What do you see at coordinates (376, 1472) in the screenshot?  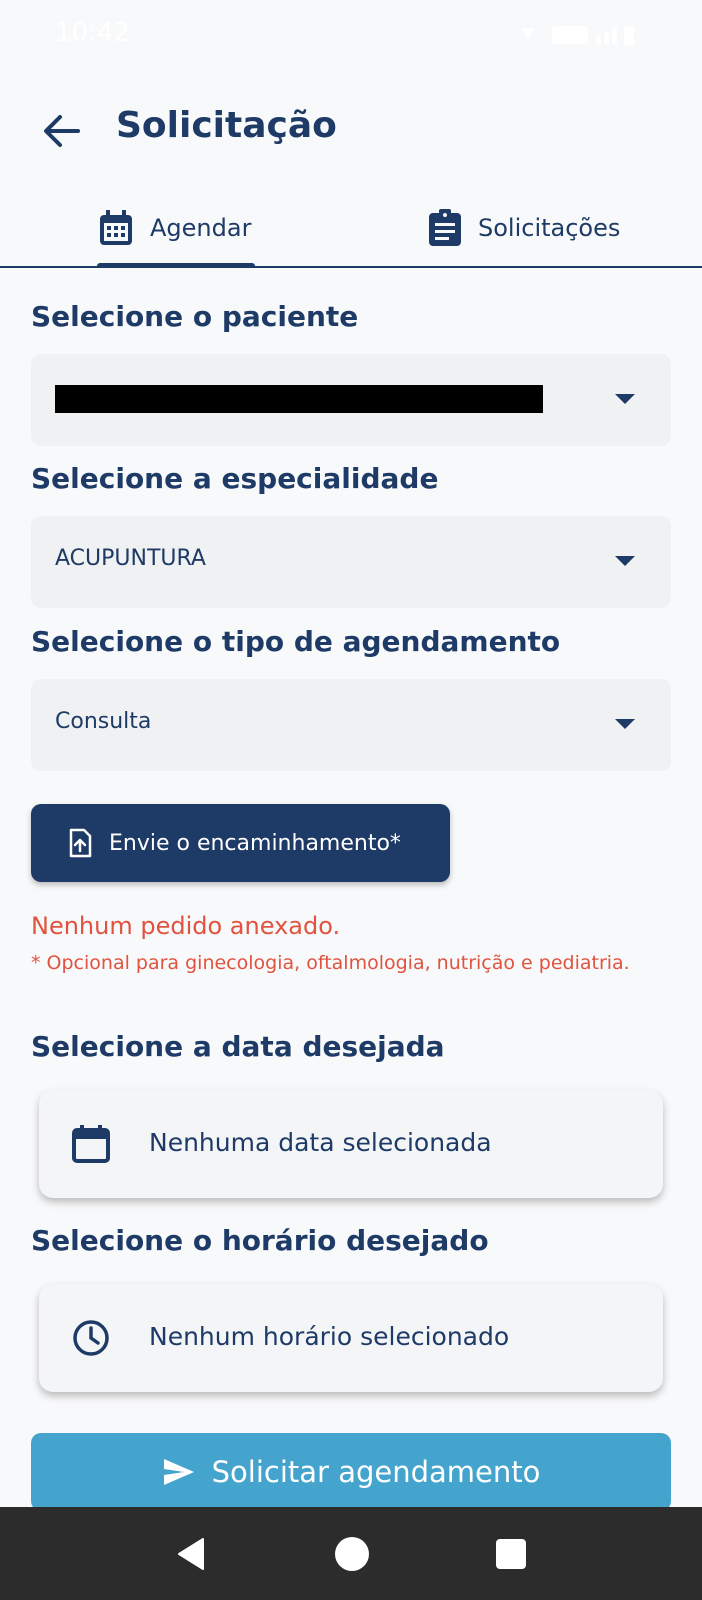 I see `submit-label: Solicitar agendamento` at bounding box center [376, 1472].